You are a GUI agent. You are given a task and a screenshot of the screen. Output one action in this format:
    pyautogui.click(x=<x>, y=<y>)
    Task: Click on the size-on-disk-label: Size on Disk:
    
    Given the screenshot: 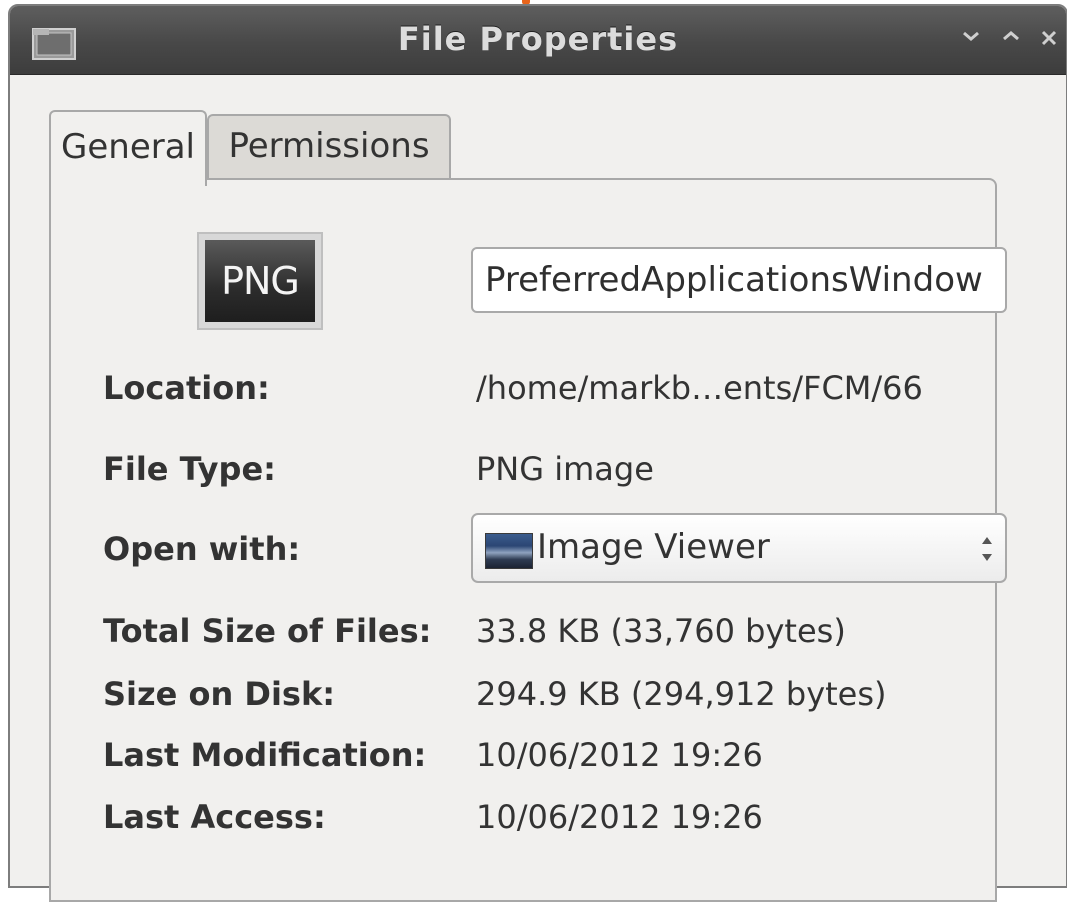 What is the action you would take?
    pyautogui.click(x=219, y=694)
    